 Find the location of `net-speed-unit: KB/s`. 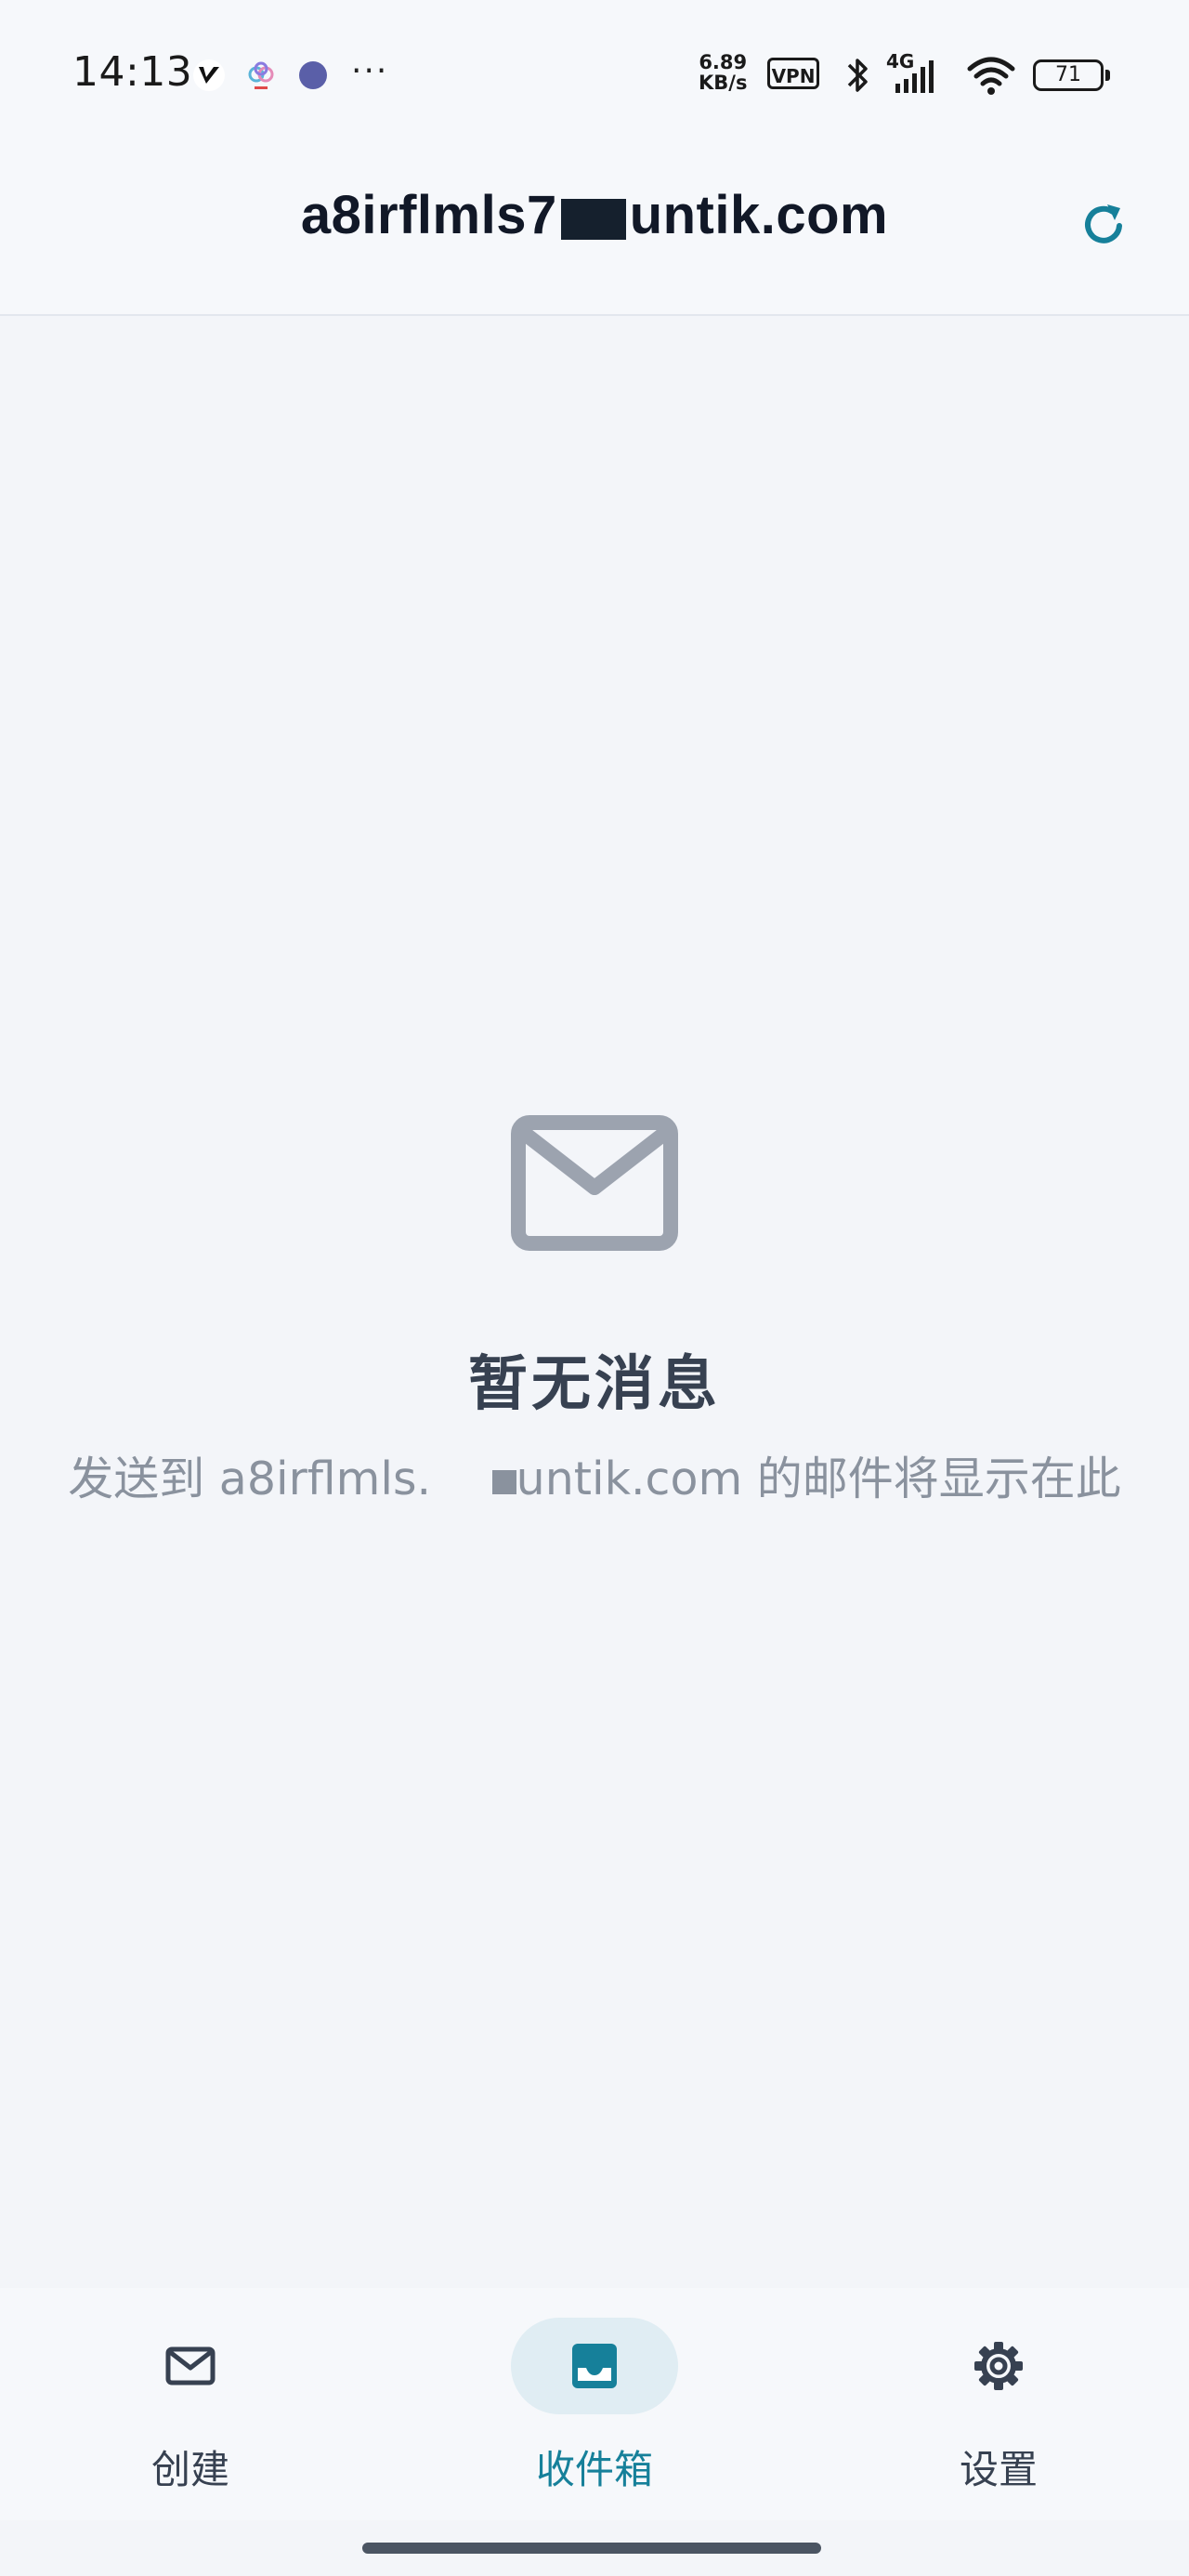

net-speed-unit: KB/s is located at coordinates (723, 83).